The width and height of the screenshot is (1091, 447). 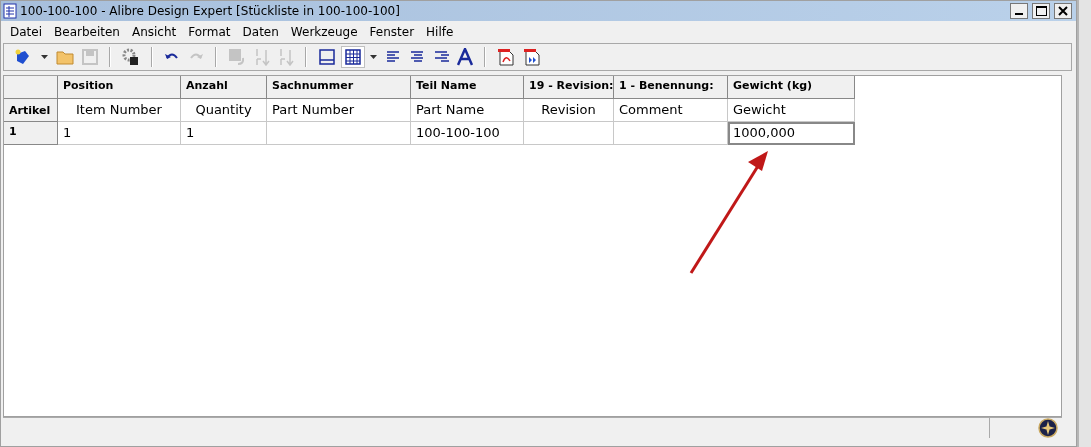 What do you see at coordinates (506, 57) in the screenshot?
I see `pdf-icon` at bounding box center [506, 57].